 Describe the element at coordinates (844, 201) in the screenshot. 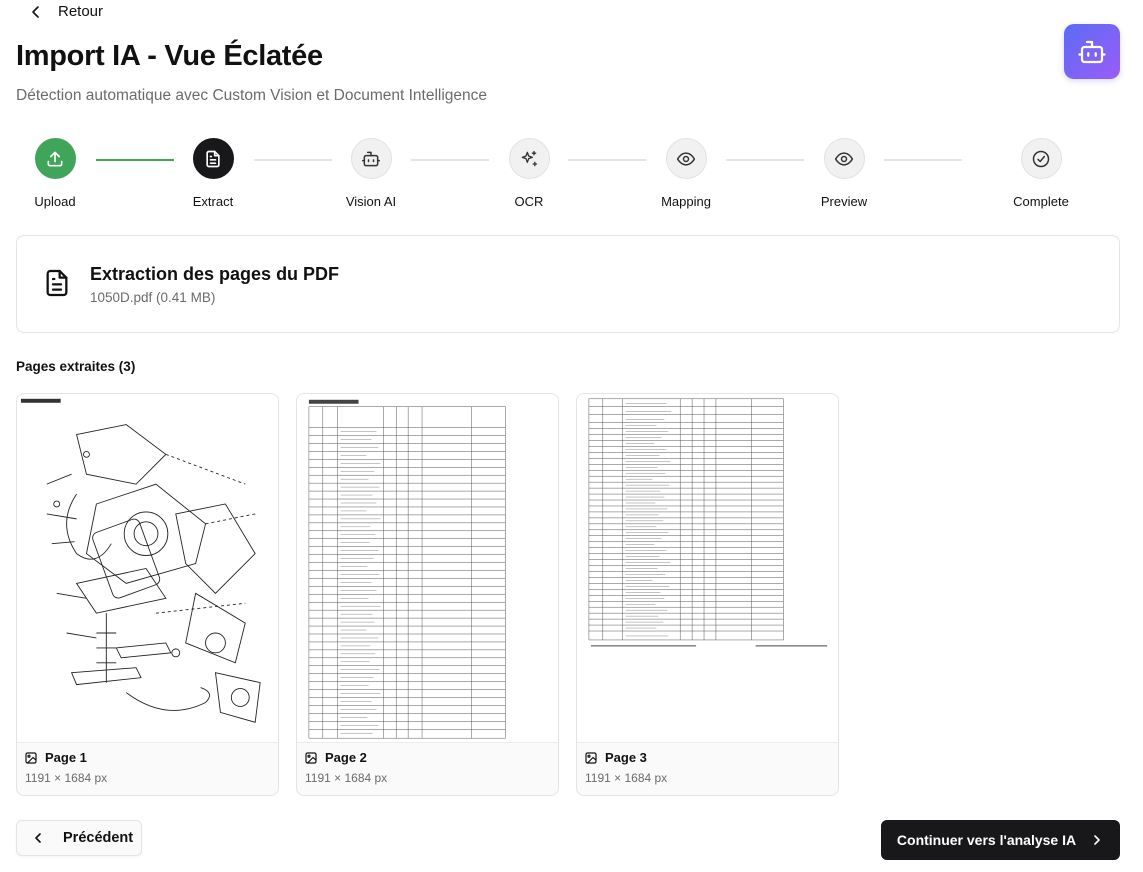

I see `step-label: Preview` at that location.